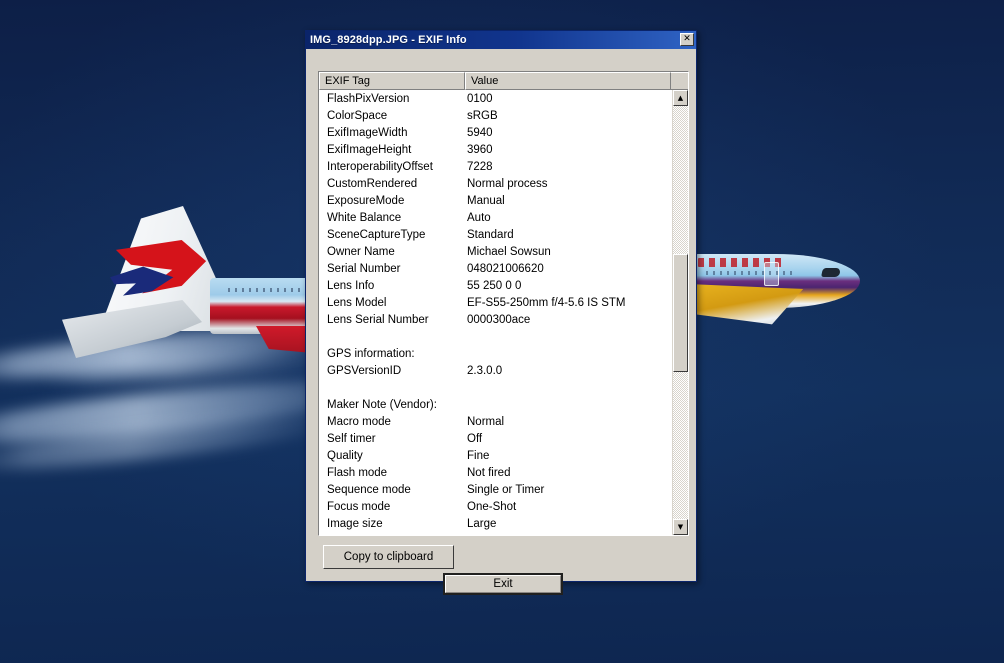  Describe the element at coordinates (478, 456) in the screenshot. I see `cell-value: Fine` at that location.